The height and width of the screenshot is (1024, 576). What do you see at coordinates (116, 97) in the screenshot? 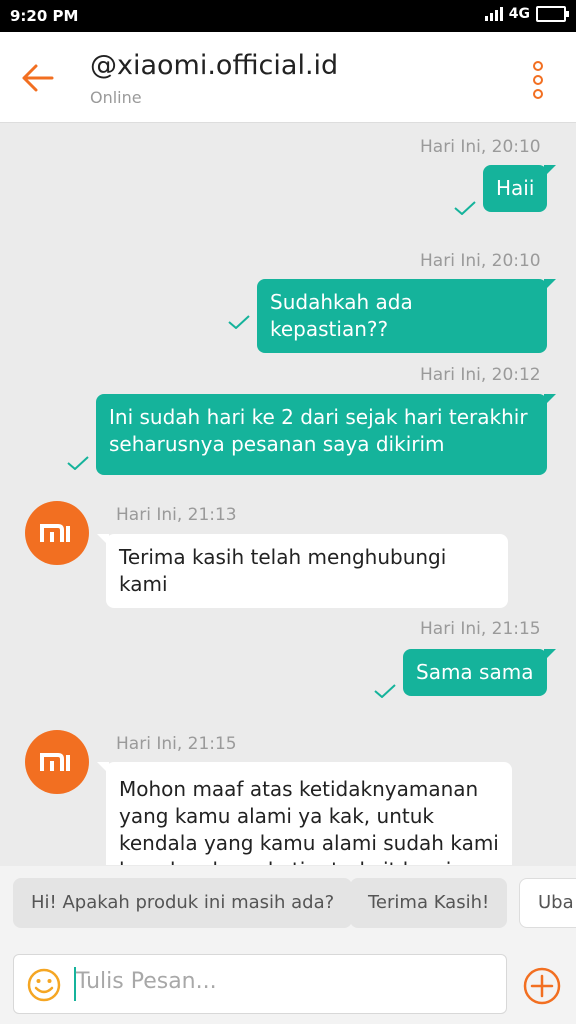
I see `online-status: Online` at bounding box center [116, 97].